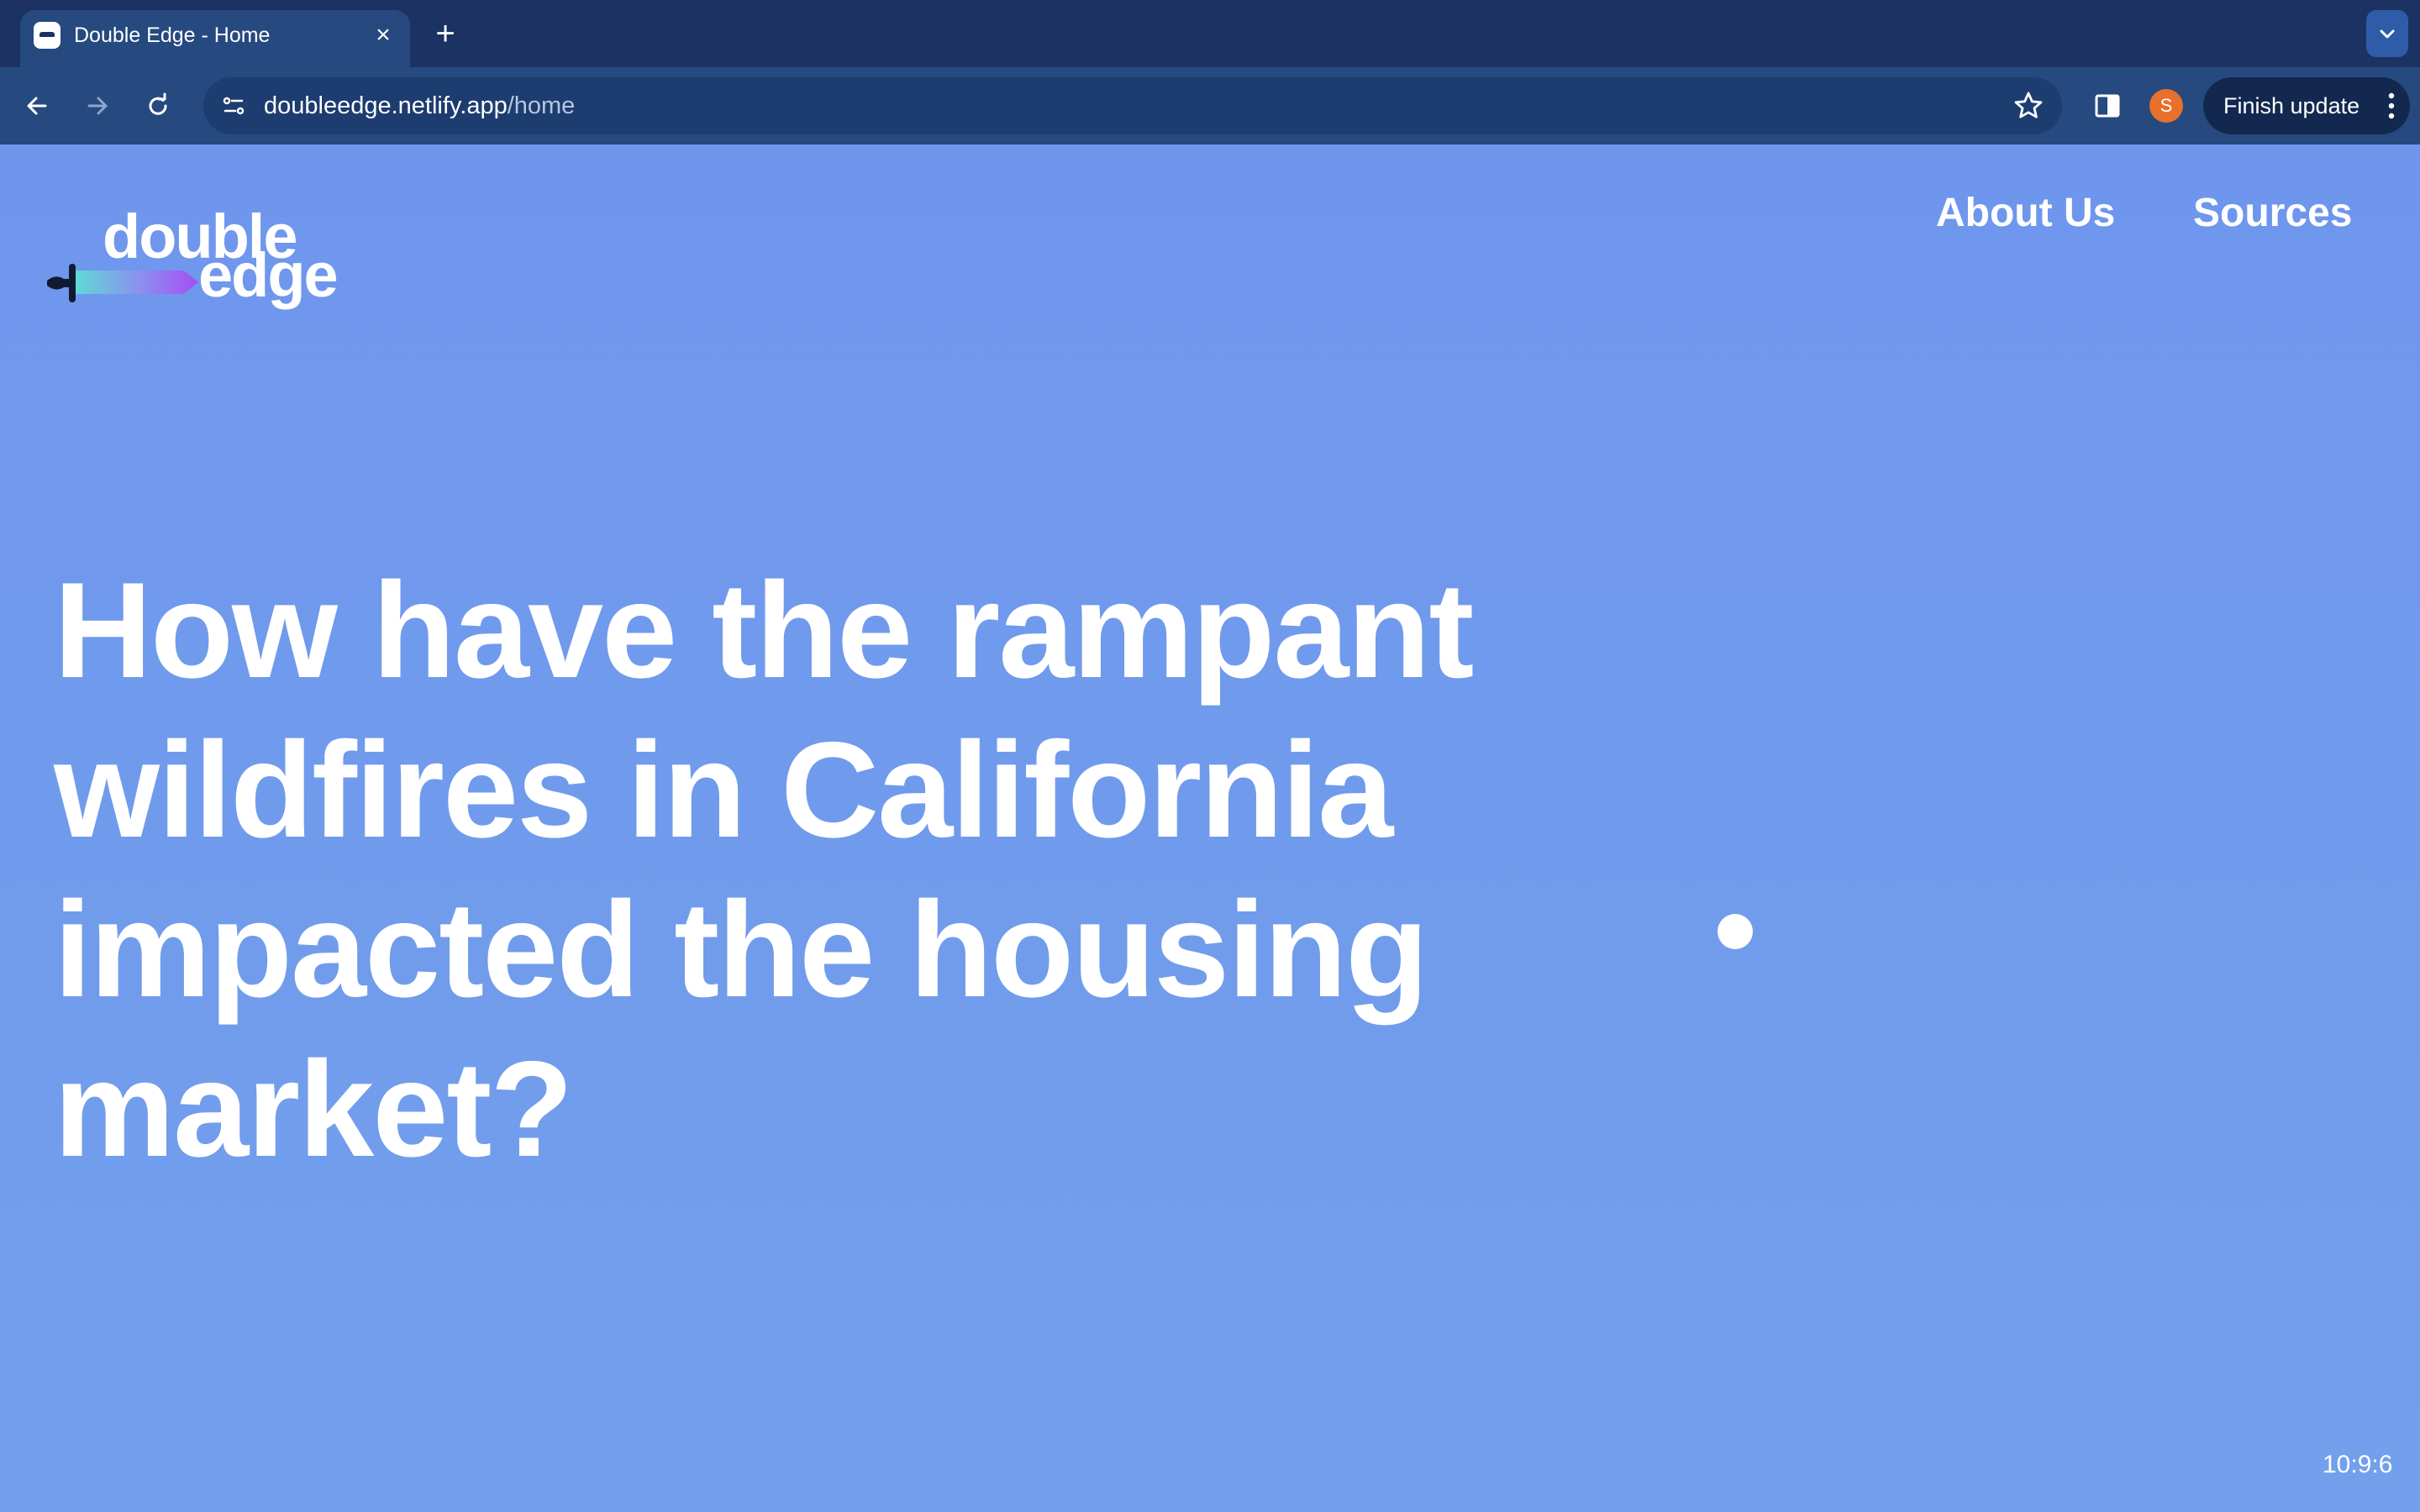  I want to click on tab-title: Double Edge - Home, so click(172, 35).